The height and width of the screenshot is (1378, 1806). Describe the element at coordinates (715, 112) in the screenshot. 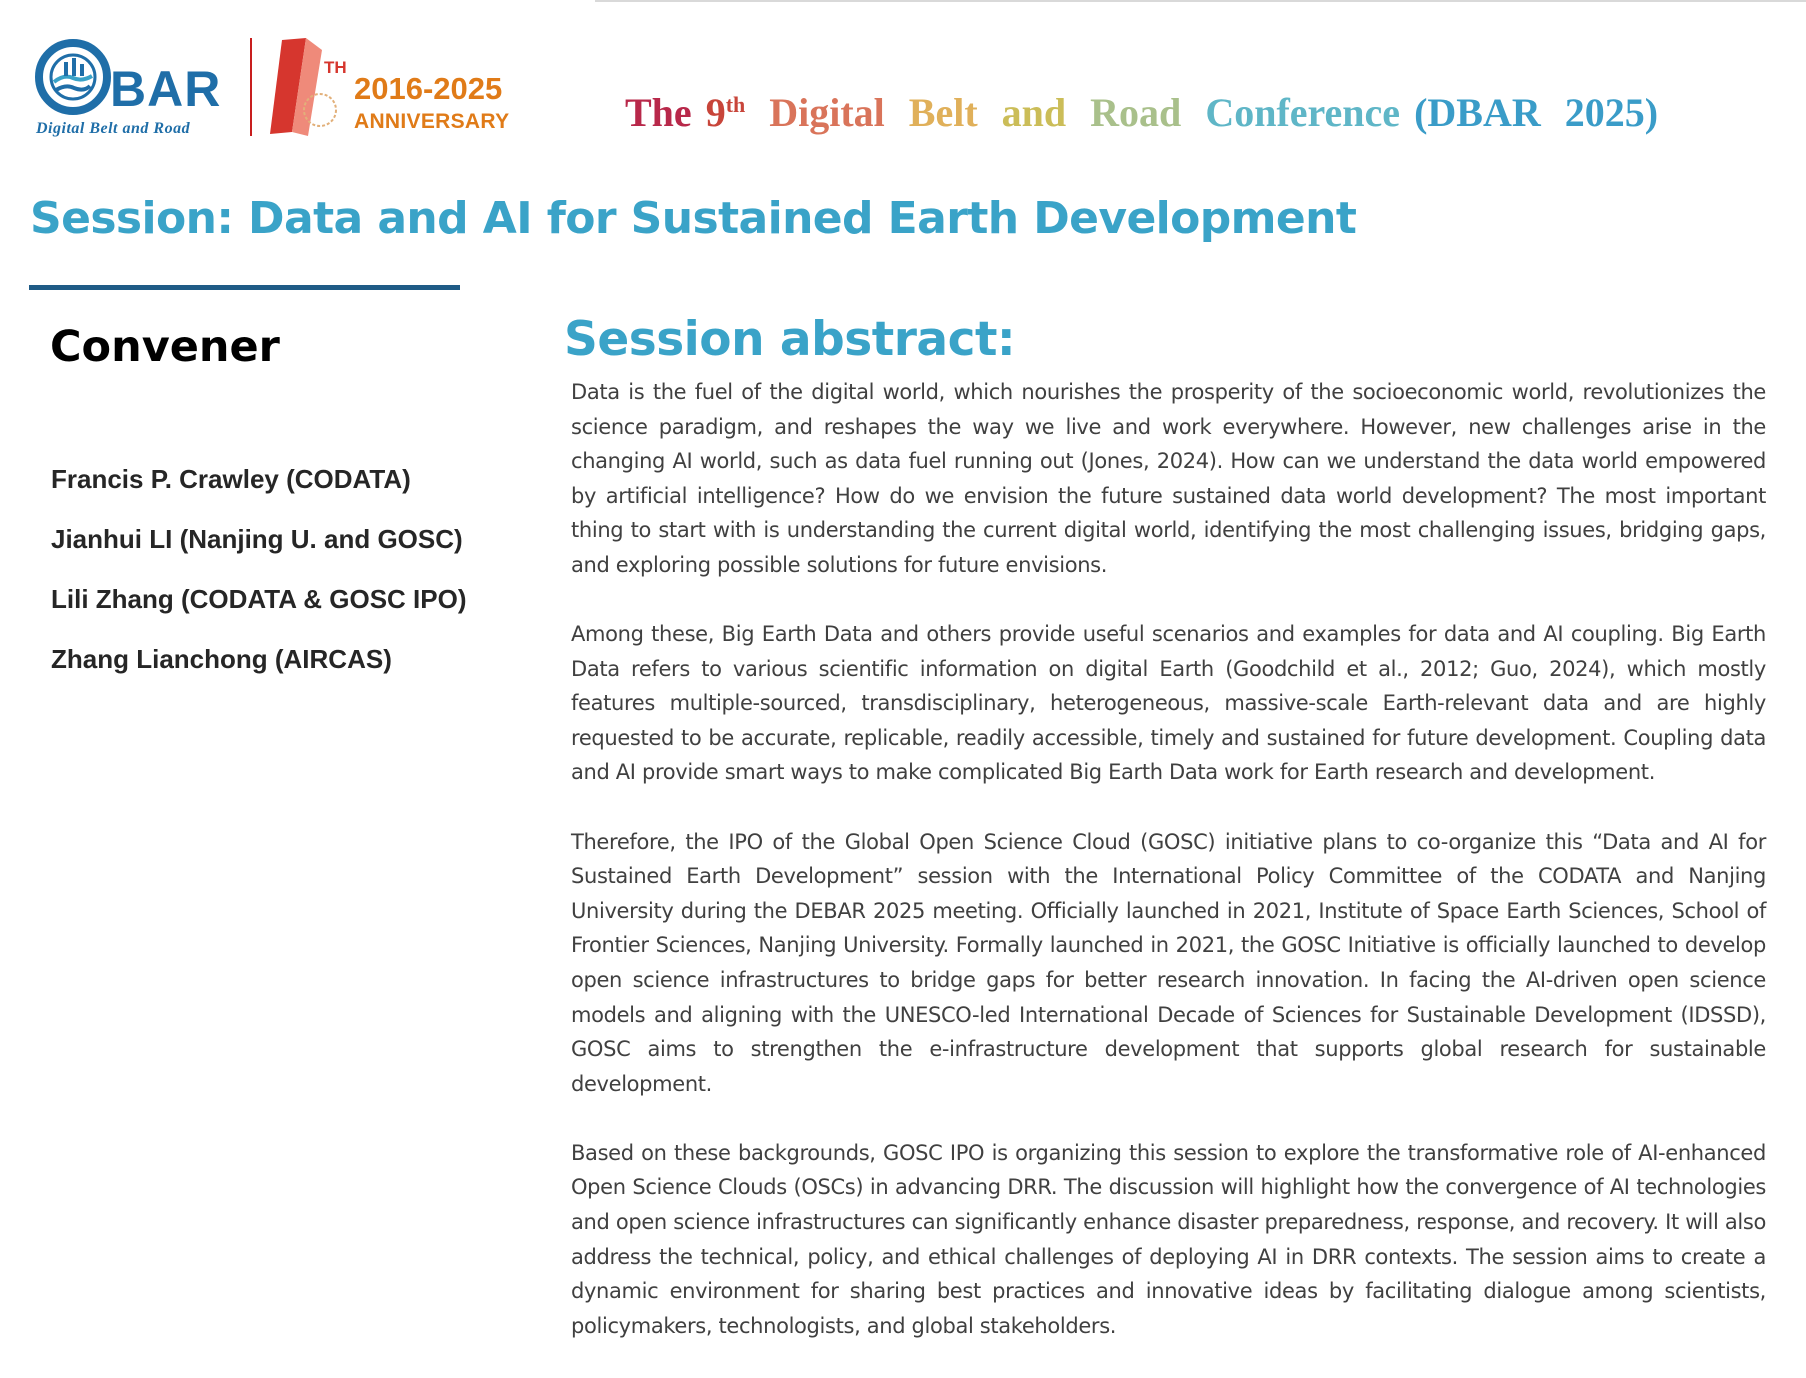

I see `conf-ordinal-number: 9` at that location.